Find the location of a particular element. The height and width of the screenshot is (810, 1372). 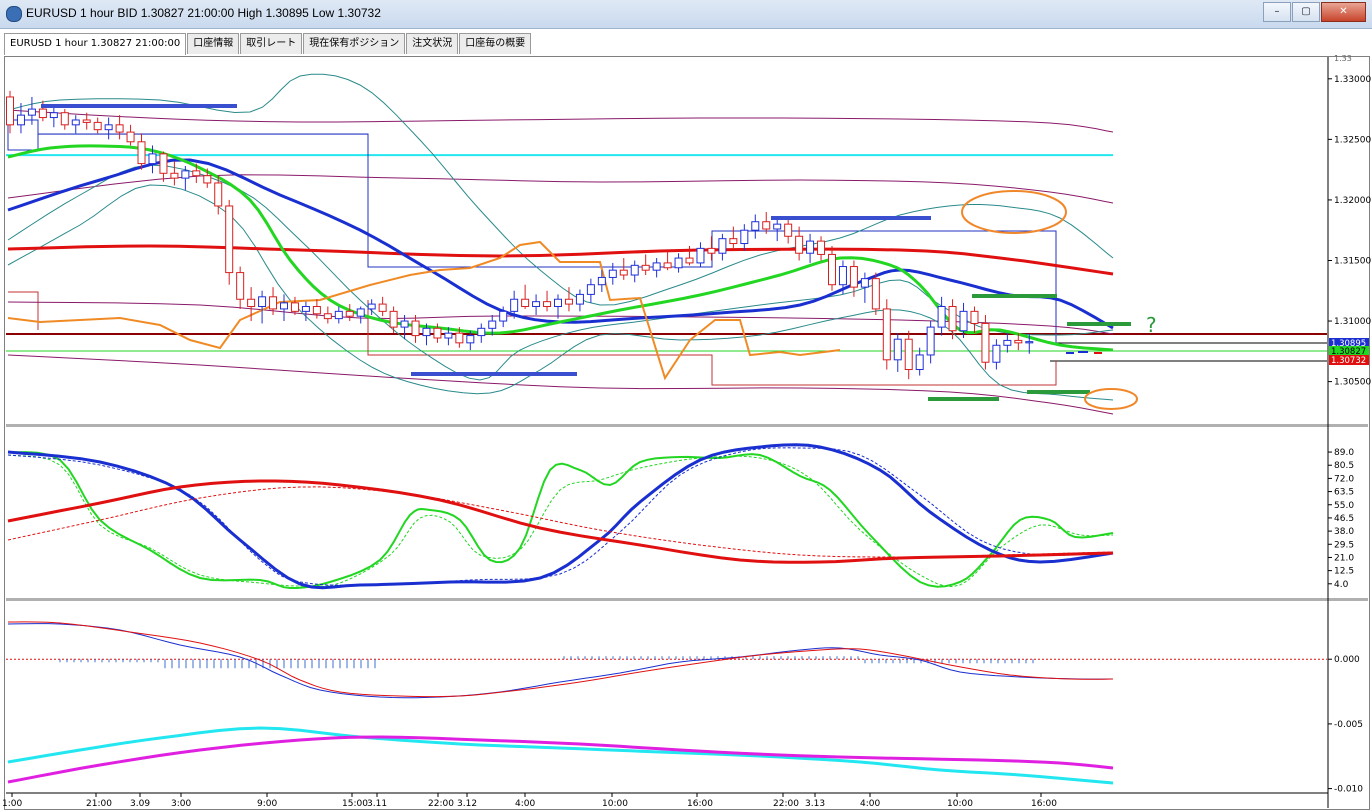

price-tick-label: 1.32500 is located at coordinates (1352, 140).